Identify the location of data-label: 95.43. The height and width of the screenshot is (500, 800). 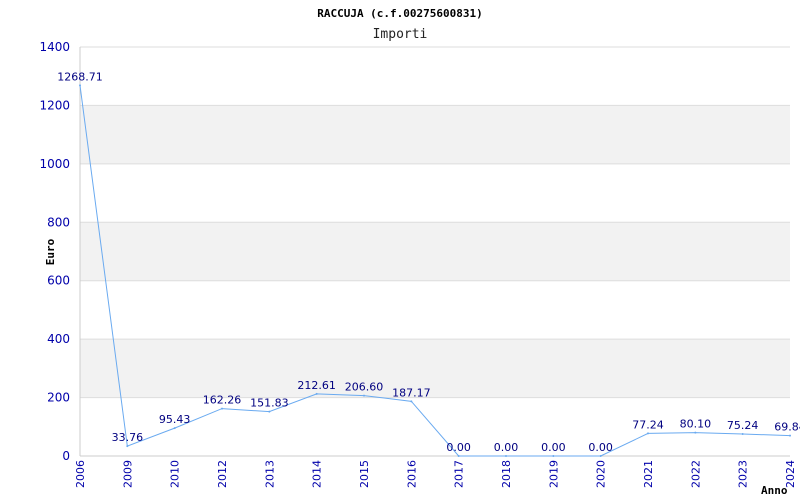
(175, 419).